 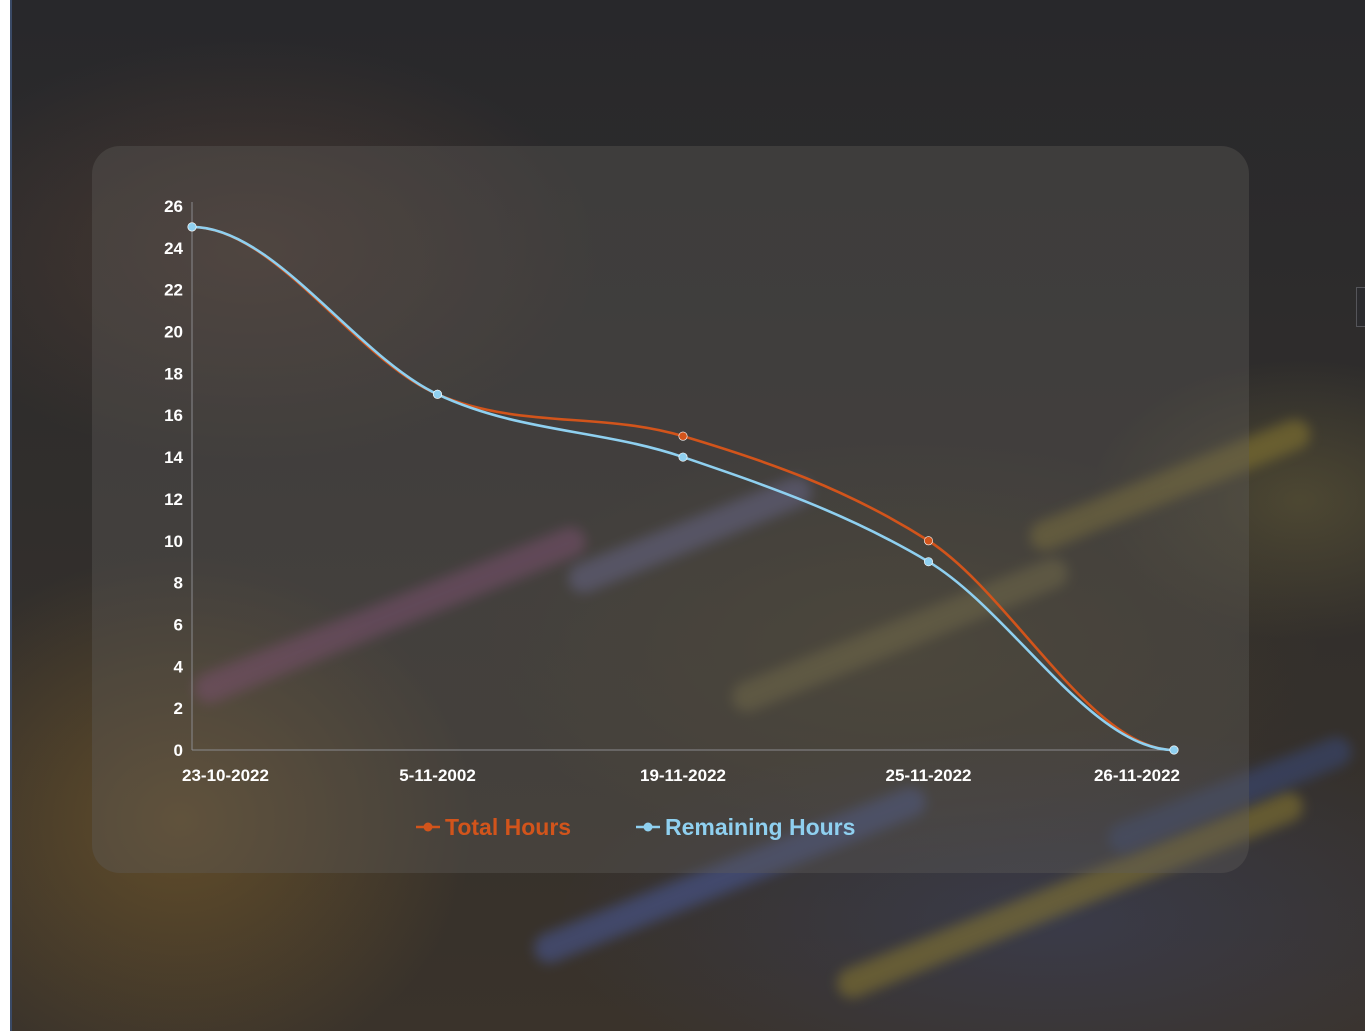 I want to click on y-tick-label: 14, so click(x=173, y=457).